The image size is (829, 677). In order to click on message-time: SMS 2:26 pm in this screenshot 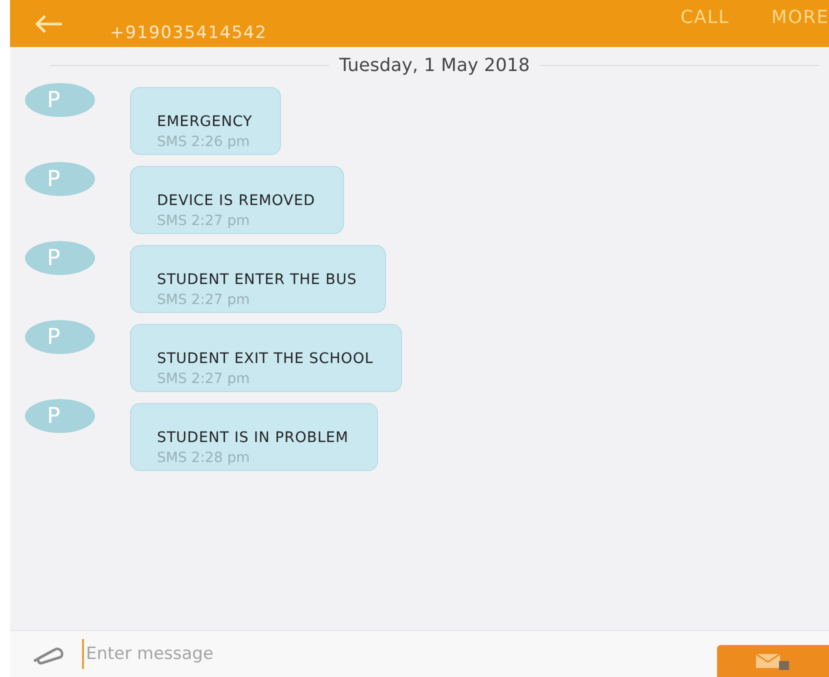, I will do `click(204, 142)`.